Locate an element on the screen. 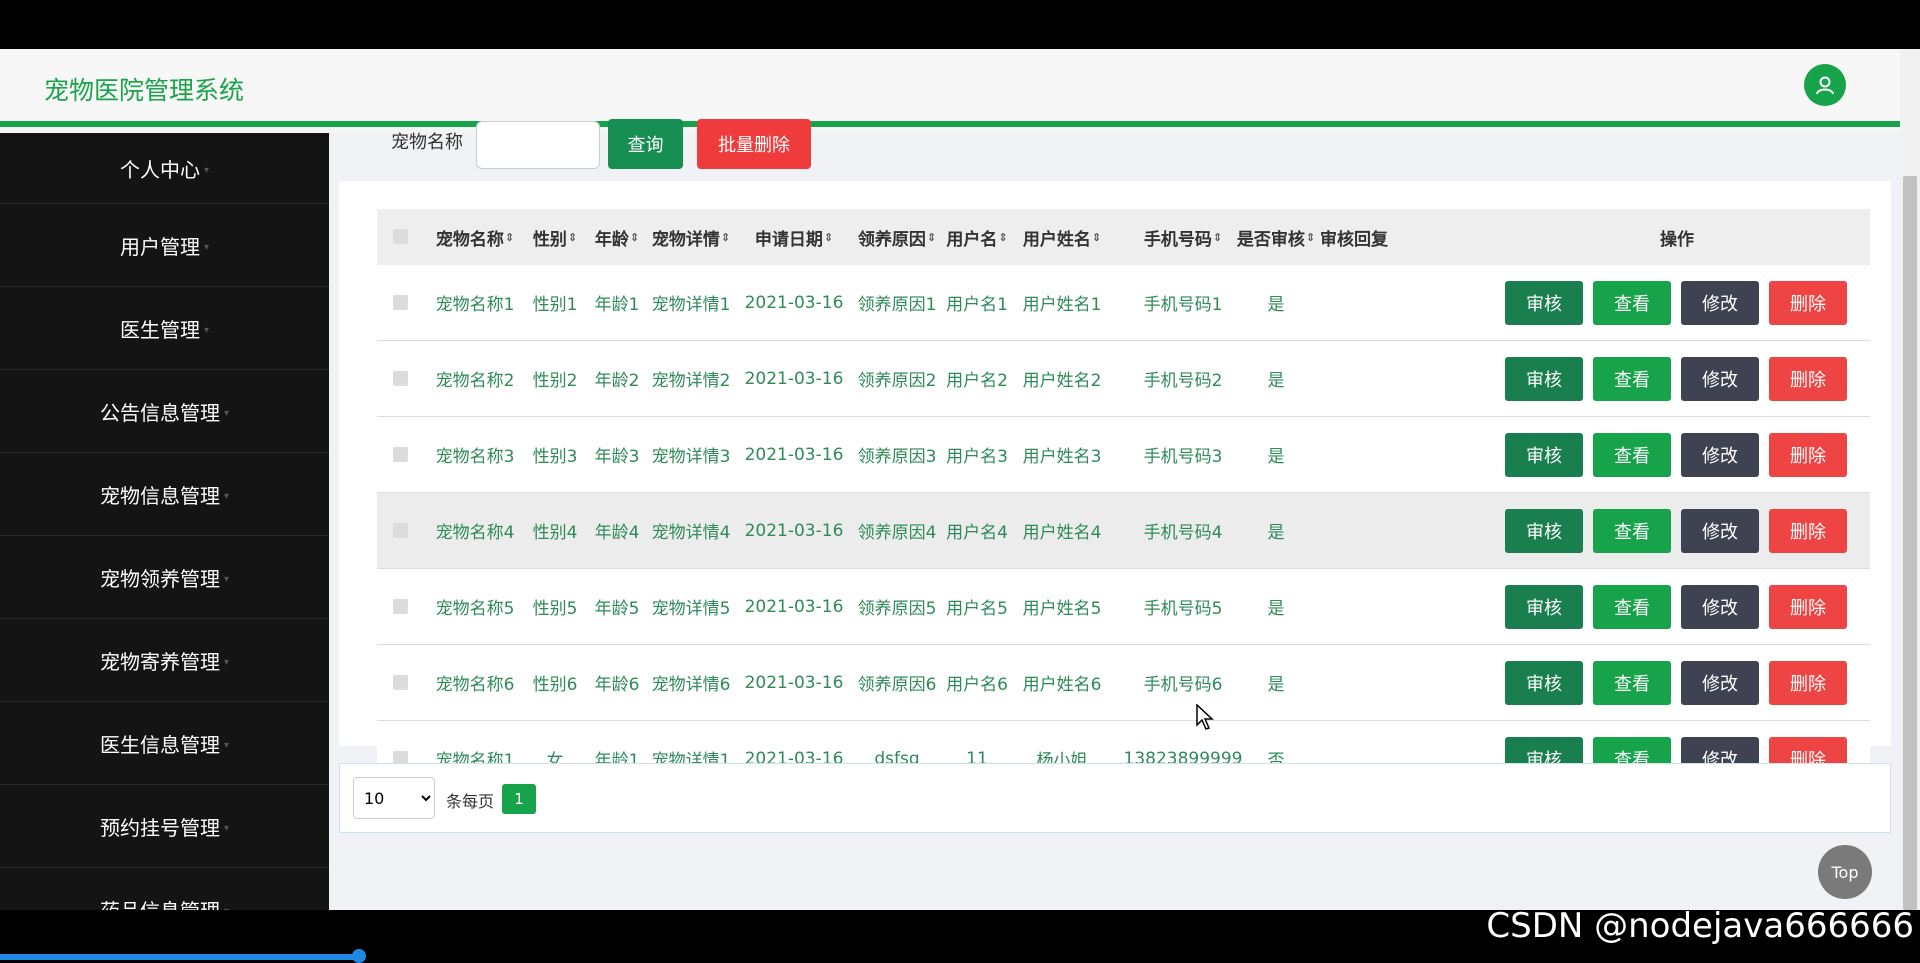 The height and width of the screenshot is (963, 1920). pagination: 10 条每页 1 is located at coordinates (1115, 798).